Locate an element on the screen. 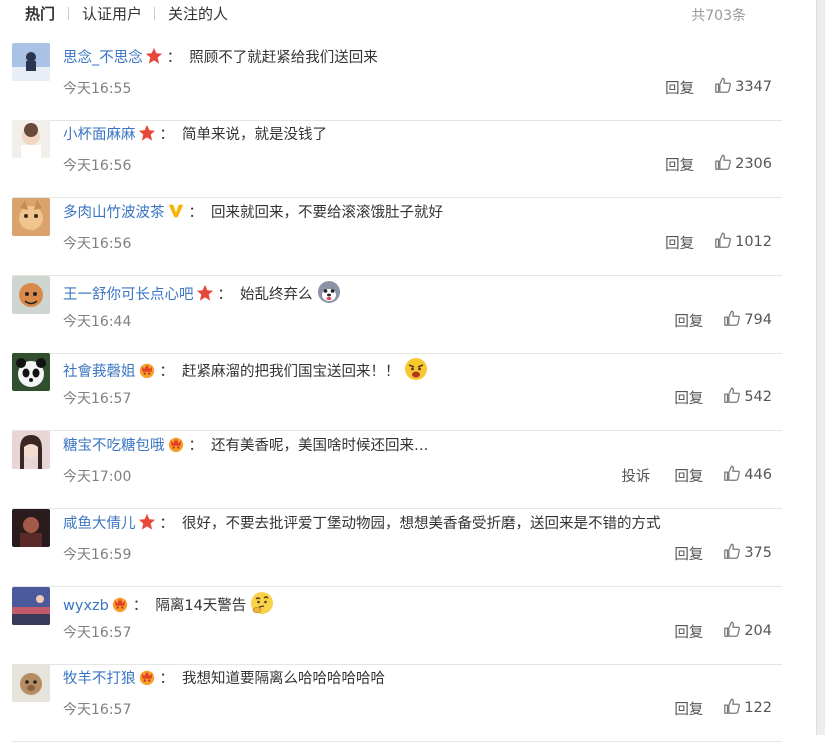  comment-time: 今天16:56 is located at coordinates (97, 166).